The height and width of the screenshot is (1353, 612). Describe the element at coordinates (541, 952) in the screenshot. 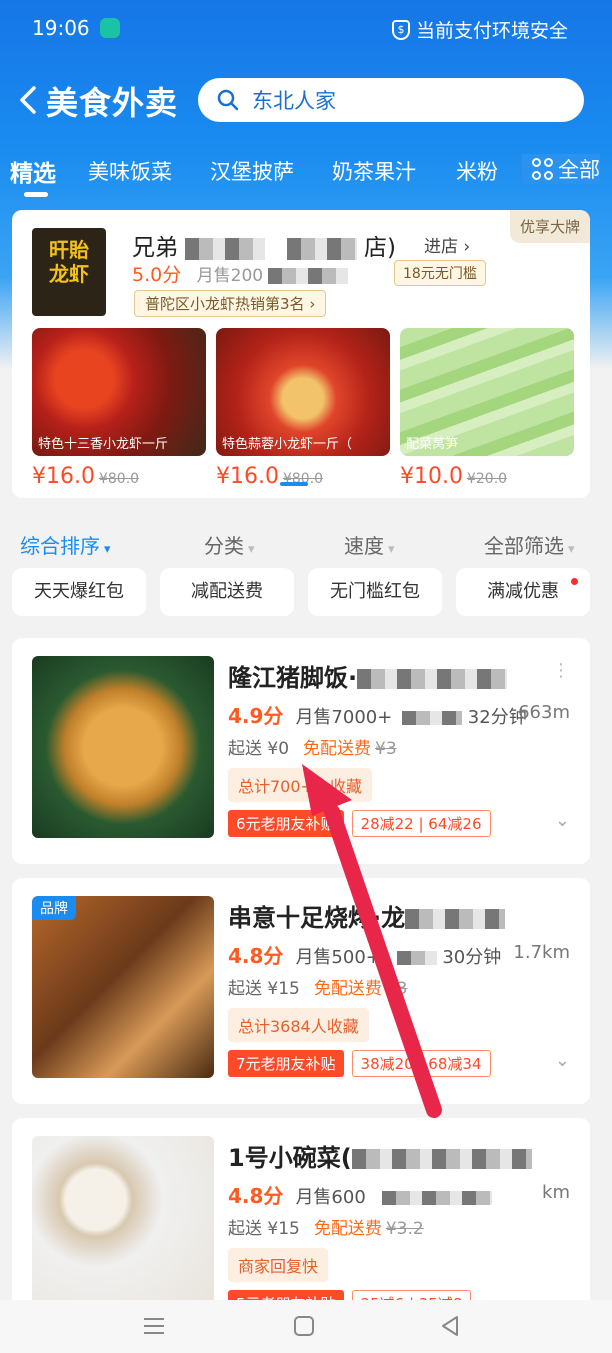

I see `store-distance: 1.7km` at that location.